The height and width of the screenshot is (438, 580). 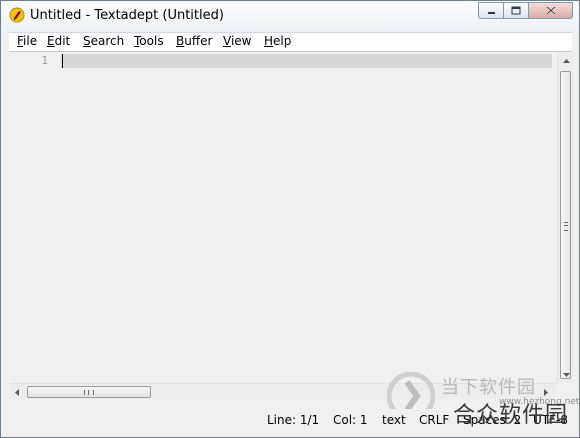 I want to click on menu-view: View, so click(x=237, y=41).